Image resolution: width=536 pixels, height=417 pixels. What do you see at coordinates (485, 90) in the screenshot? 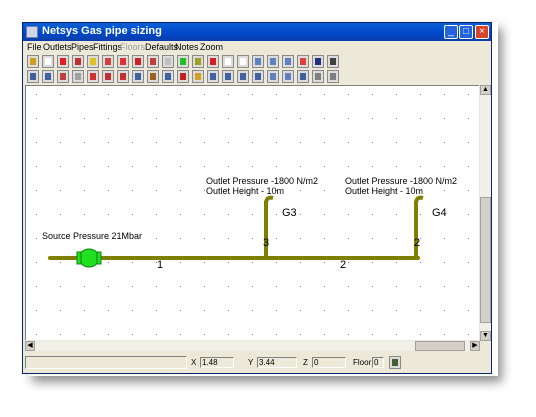
I see `scroll-up-icon: ▲` at bounding box center [485, 90].